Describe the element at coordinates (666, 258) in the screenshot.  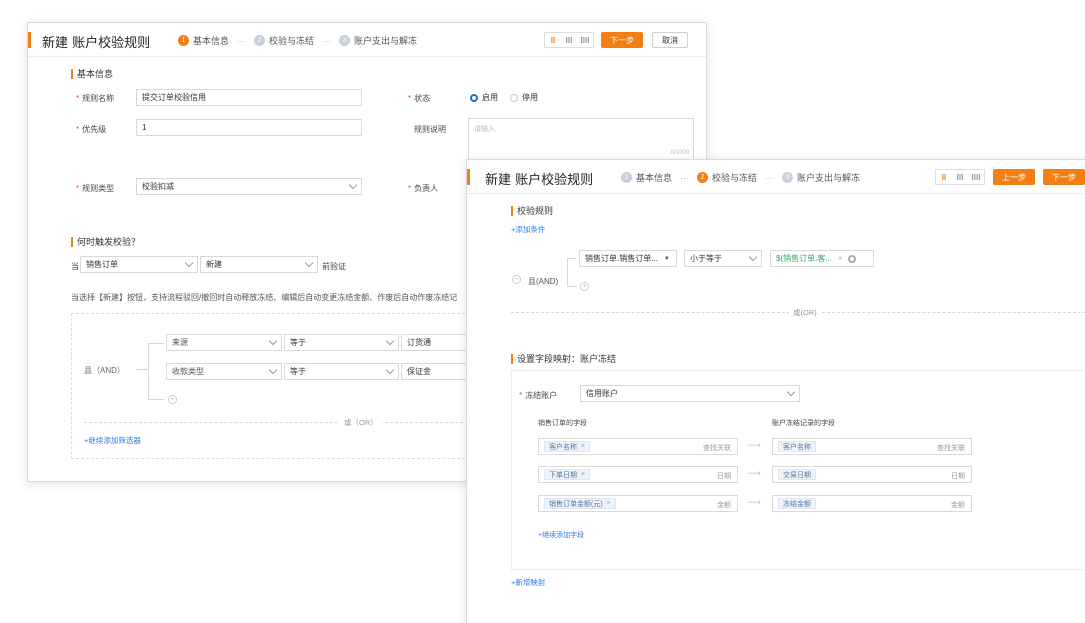
I see `caret-down-icon: ▼` at that location.